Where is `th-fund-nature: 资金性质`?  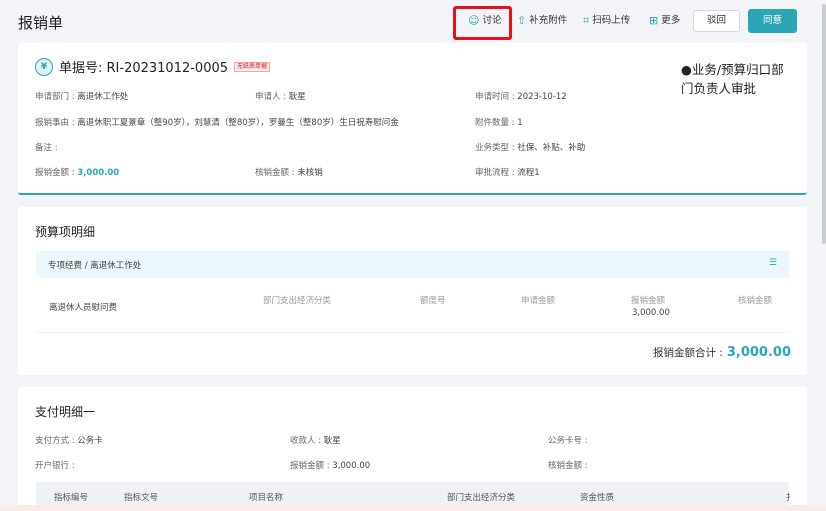
th-fund-nature: 资金性质 is located at coordinates (597, 498).